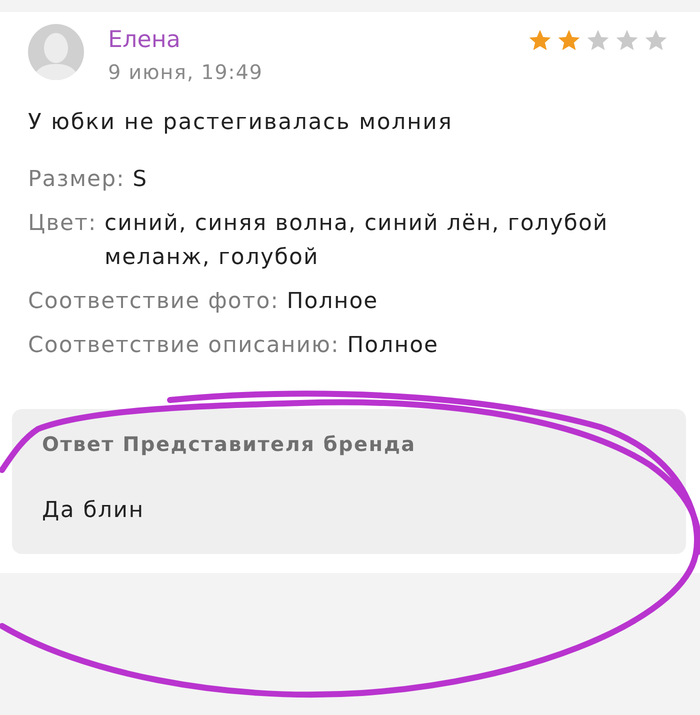 This screenshot has width=700, height=715. What do you see at coordinates (94, 511) in the screenshot?
I see `reply-text: Да блин` at bounding box center [94, 511].